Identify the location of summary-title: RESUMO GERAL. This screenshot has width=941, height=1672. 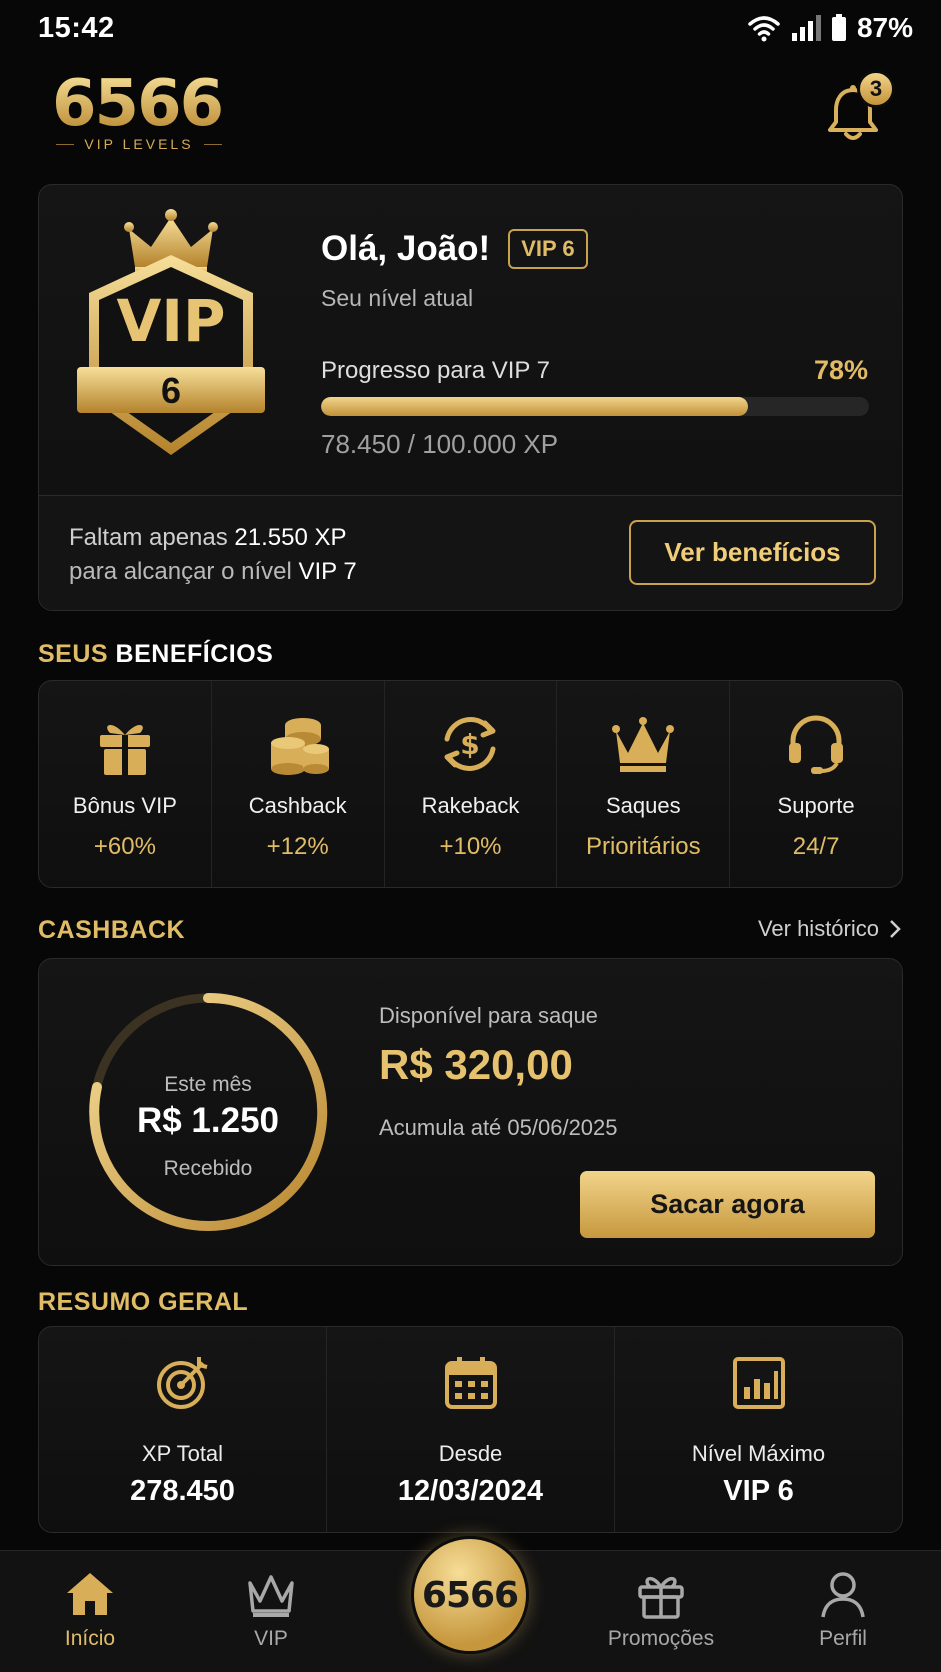
(143, 1302).